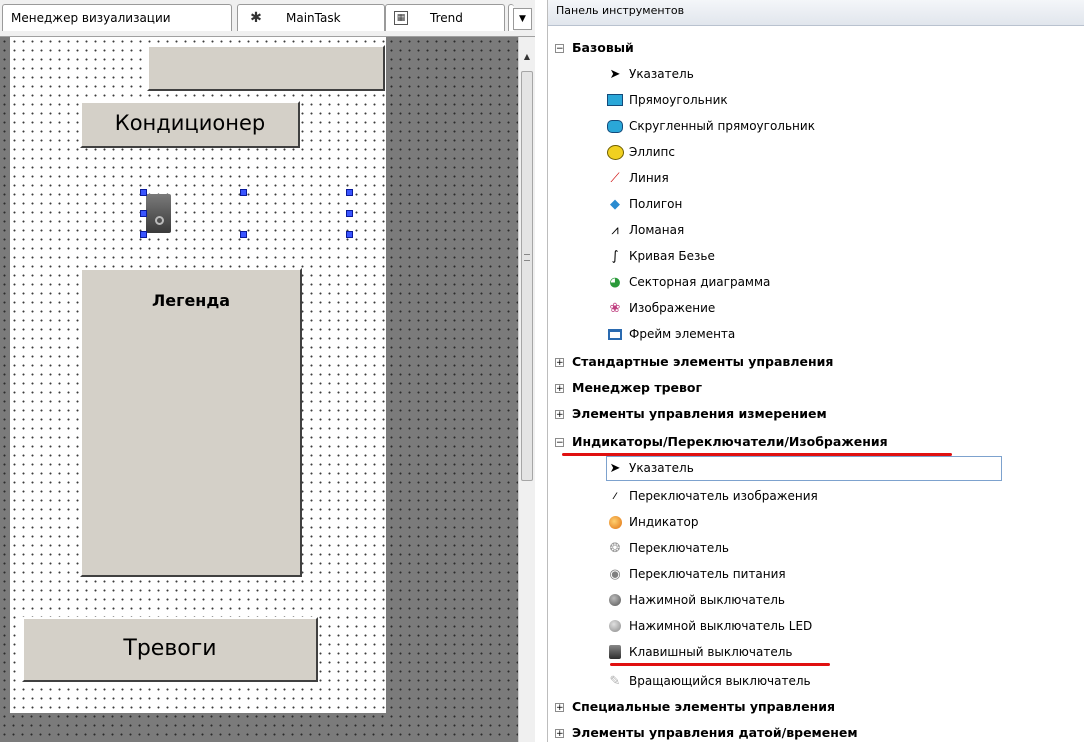 The image size is (1084, 746). Describe the element at coordinates (401, 18) in the screenshot. I see `trend-icon: ▦` at that location.